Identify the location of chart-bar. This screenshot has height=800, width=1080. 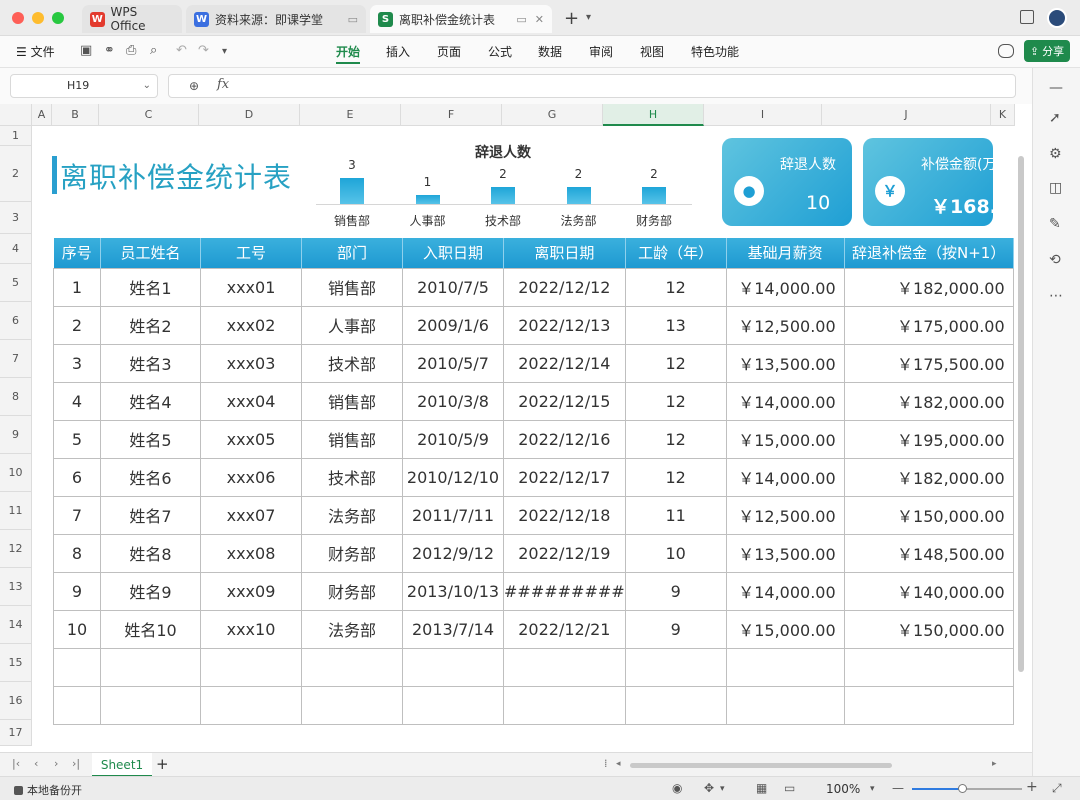
(654, 195).